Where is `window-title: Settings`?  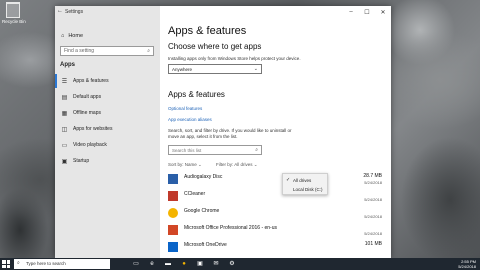
window-title: Settings is located at coordinates (74, 12).